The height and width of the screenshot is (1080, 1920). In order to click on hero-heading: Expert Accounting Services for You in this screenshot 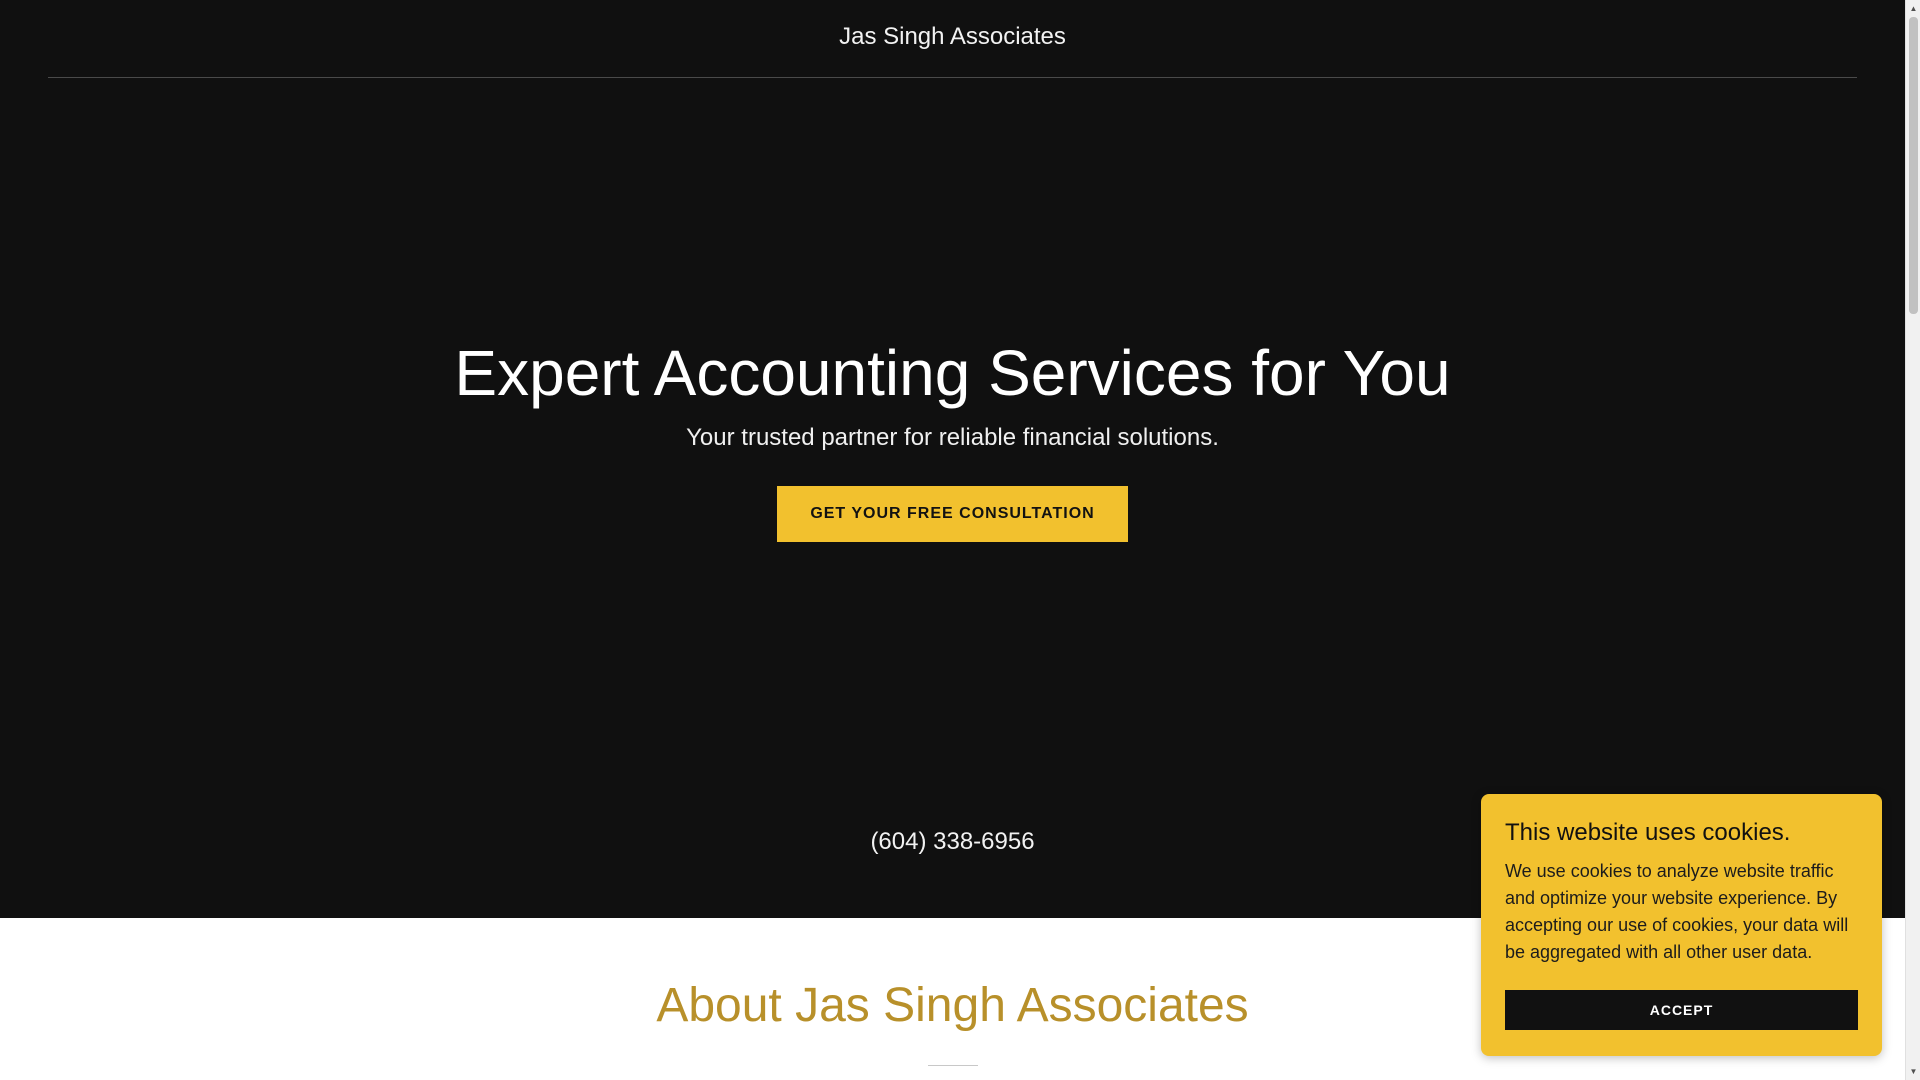, I will do `click(952, 373)`.